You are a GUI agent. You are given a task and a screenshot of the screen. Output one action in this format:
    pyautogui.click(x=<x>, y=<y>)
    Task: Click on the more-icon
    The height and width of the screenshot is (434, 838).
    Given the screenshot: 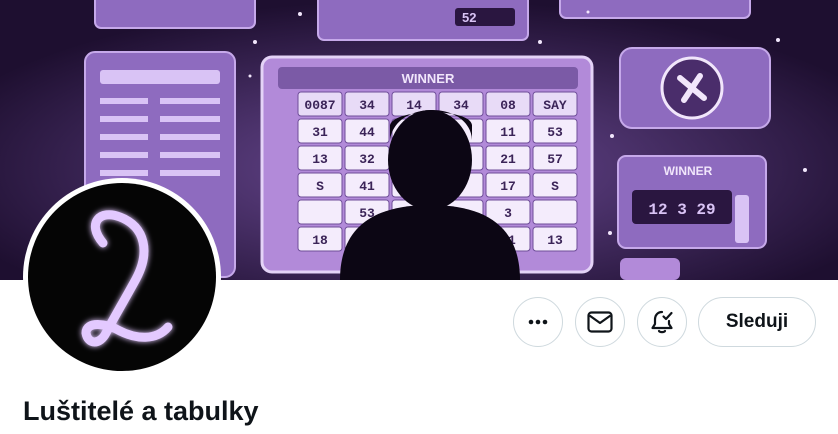 What is the action you would take?
    pyautogui.click(x=538, y=322)
    